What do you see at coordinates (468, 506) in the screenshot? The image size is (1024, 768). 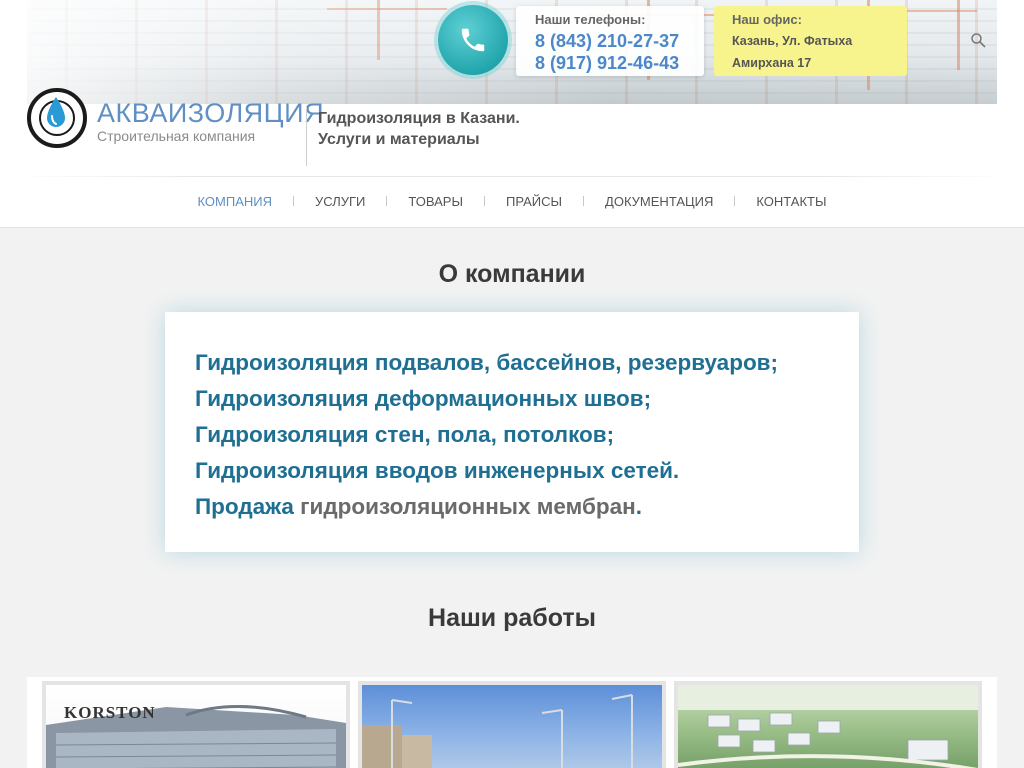 I see `membranes-link: гидроизоляционных мембран` at bounding box center [468, 506].